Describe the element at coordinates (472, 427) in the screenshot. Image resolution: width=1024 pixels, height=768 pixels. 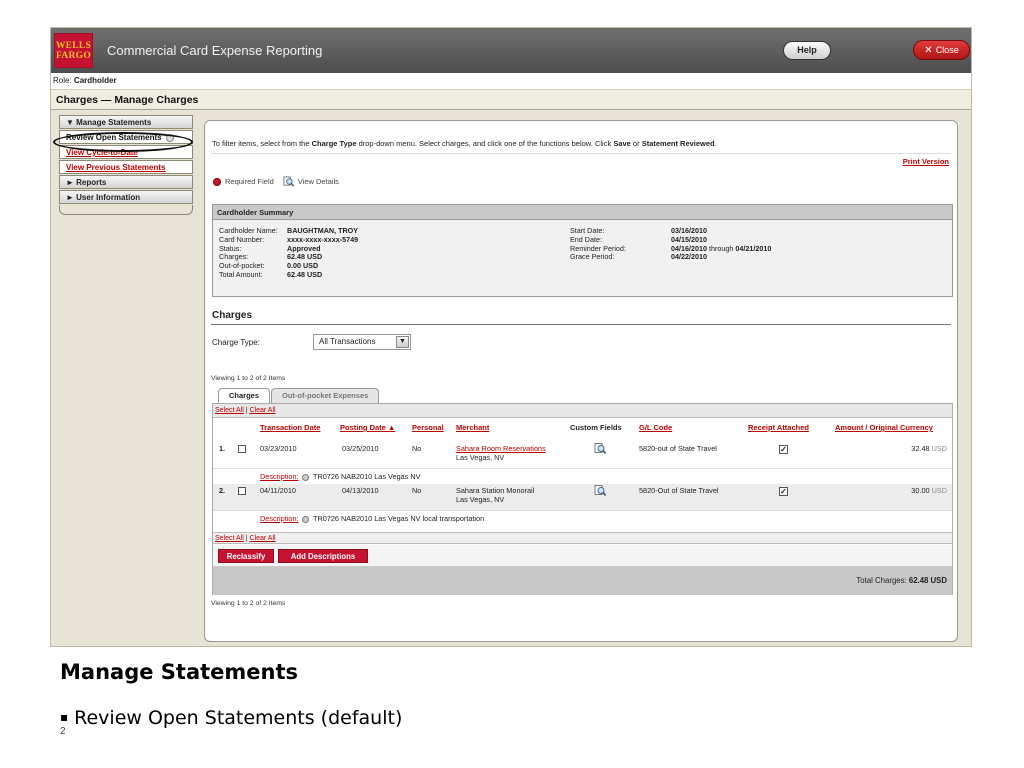
I see `col-merchant: Merchant` at that location.